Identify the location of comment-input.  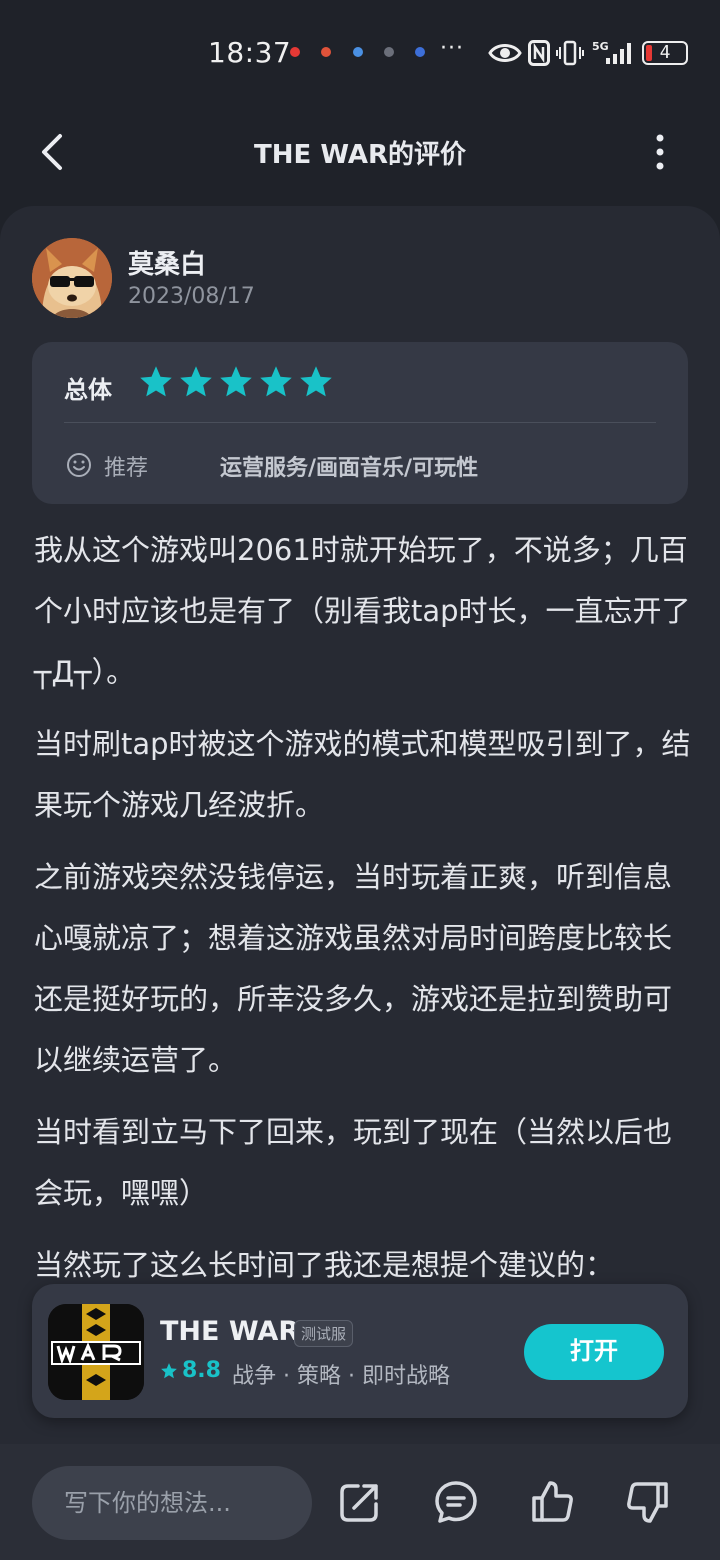
(172, 1503).